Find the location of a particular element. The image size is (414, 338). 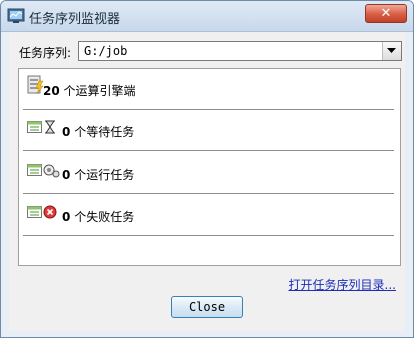

sequence-label: 任务序列: is located at coordinates (45, 53).